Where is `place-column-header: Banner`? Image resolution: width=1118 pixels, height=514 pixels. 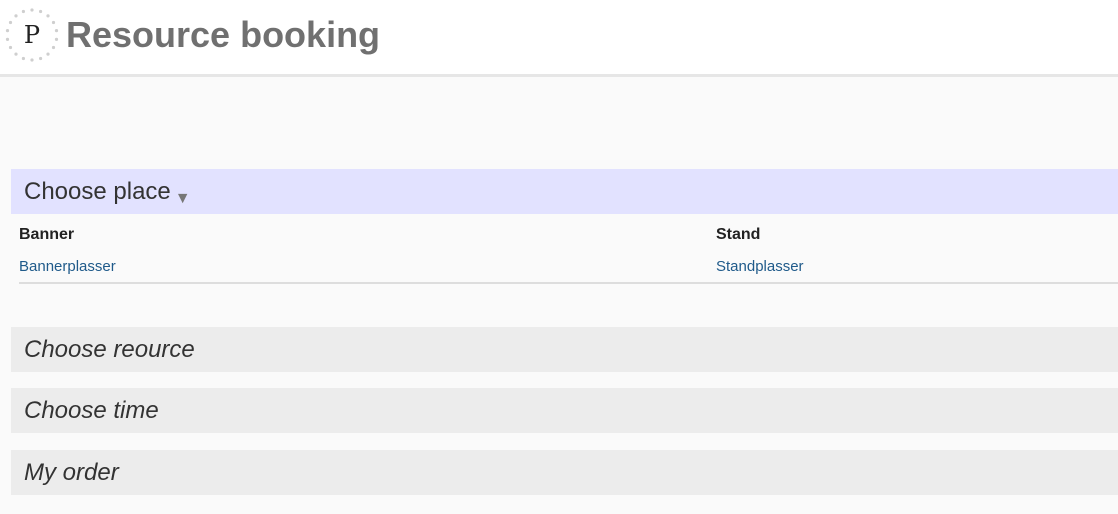
place-column-header: Banner is located at coordinates (47, 234).